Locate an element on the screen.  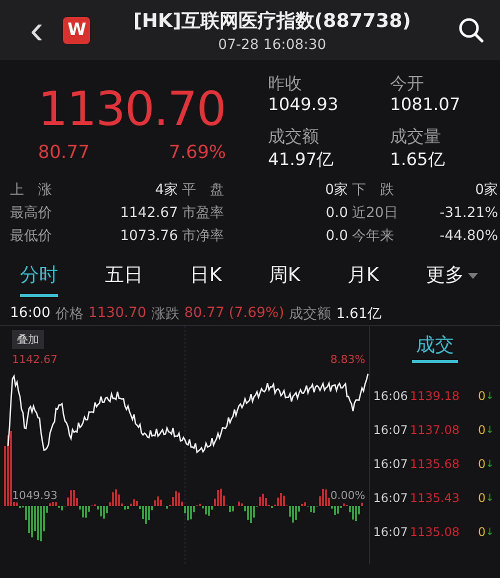
stat-value: 4家 is located at coordinates (166, 190).